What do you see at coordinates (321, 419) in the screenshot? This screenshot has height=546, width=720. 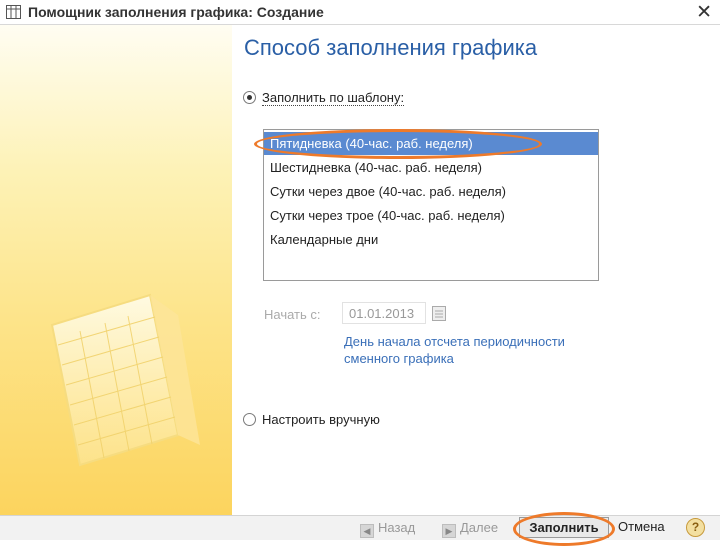 I see `radio-label-manual: Настроить вручную` at bounding box center [321, 419].